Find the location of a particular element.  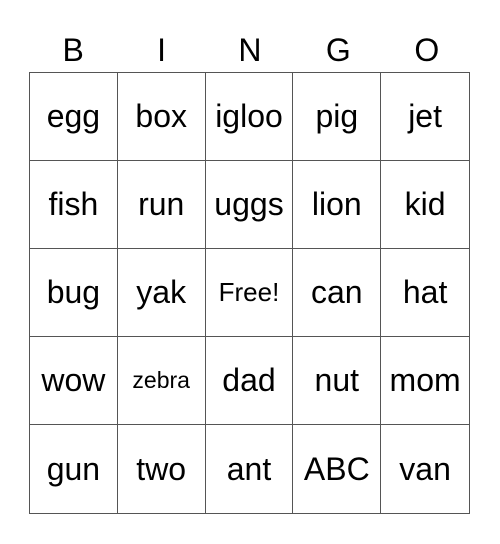

header-letter-n: N is located at coordinates (250, 50).